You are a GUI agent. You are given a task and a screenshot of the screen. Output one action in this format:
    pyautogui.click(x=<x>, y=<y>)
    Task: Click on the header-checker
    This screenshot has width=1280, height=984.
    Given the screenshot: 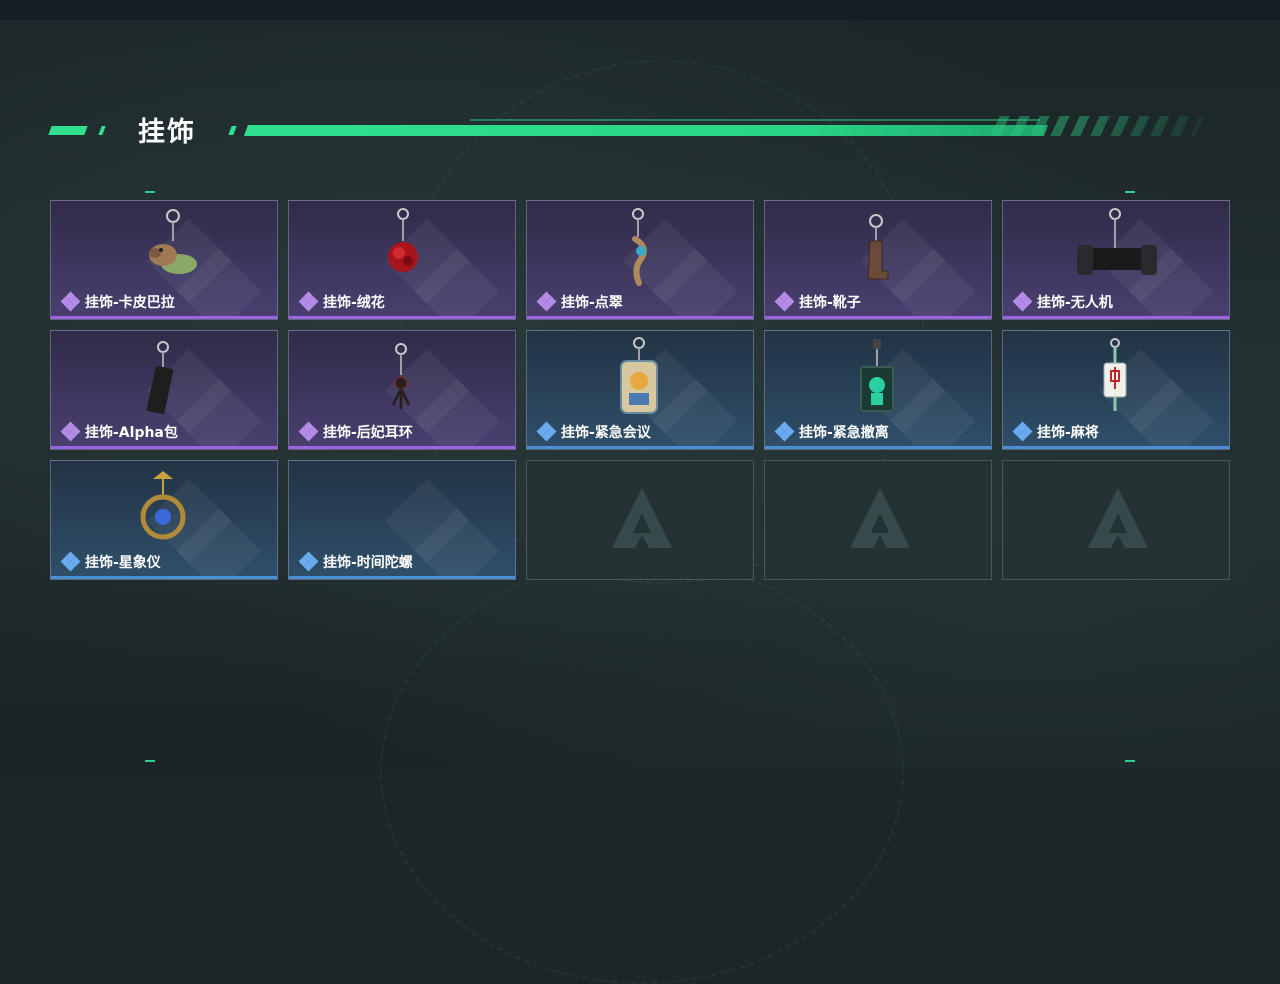 What is the action you would take?
    pyautogui.click(x=1097, y=126)
    